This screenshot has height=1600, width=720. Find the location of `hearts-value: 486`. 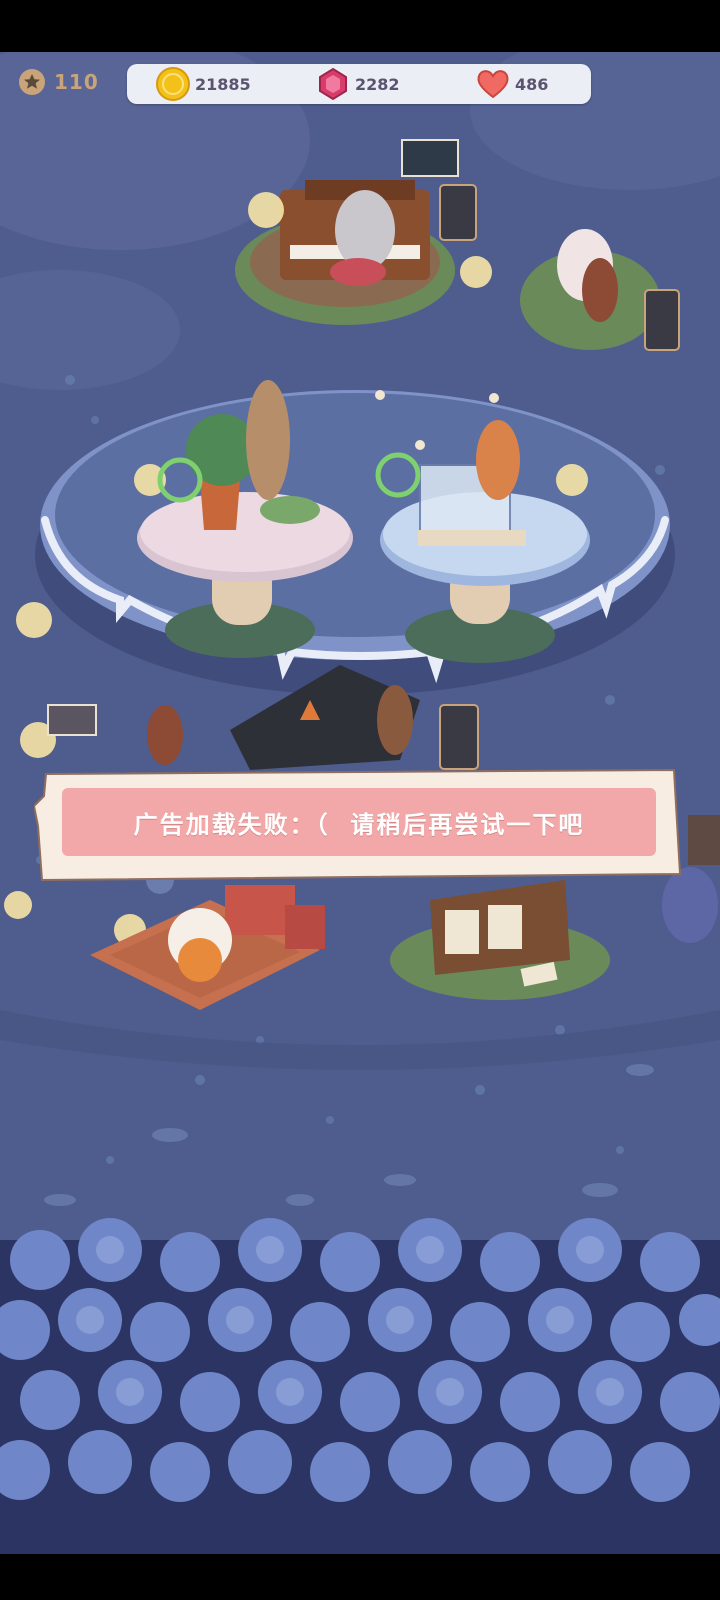

hearts-value: 486 is located at coordinates (532, 84).